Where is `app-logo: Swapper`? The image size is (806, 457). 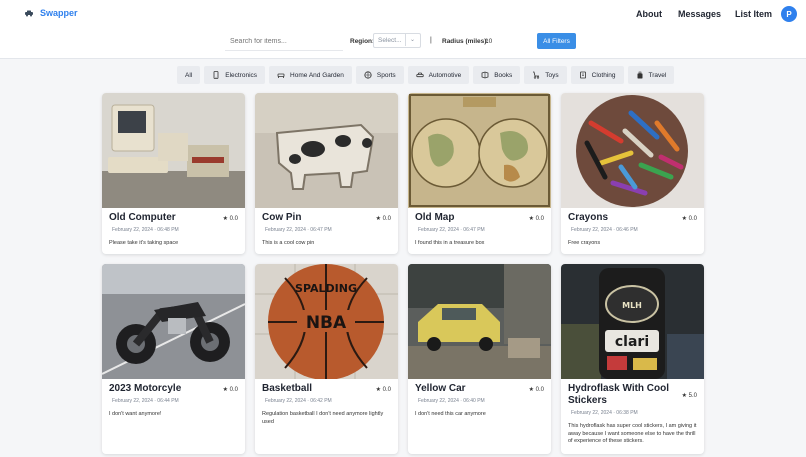 app-logo: Swapper is located at coordinates (51, 13).